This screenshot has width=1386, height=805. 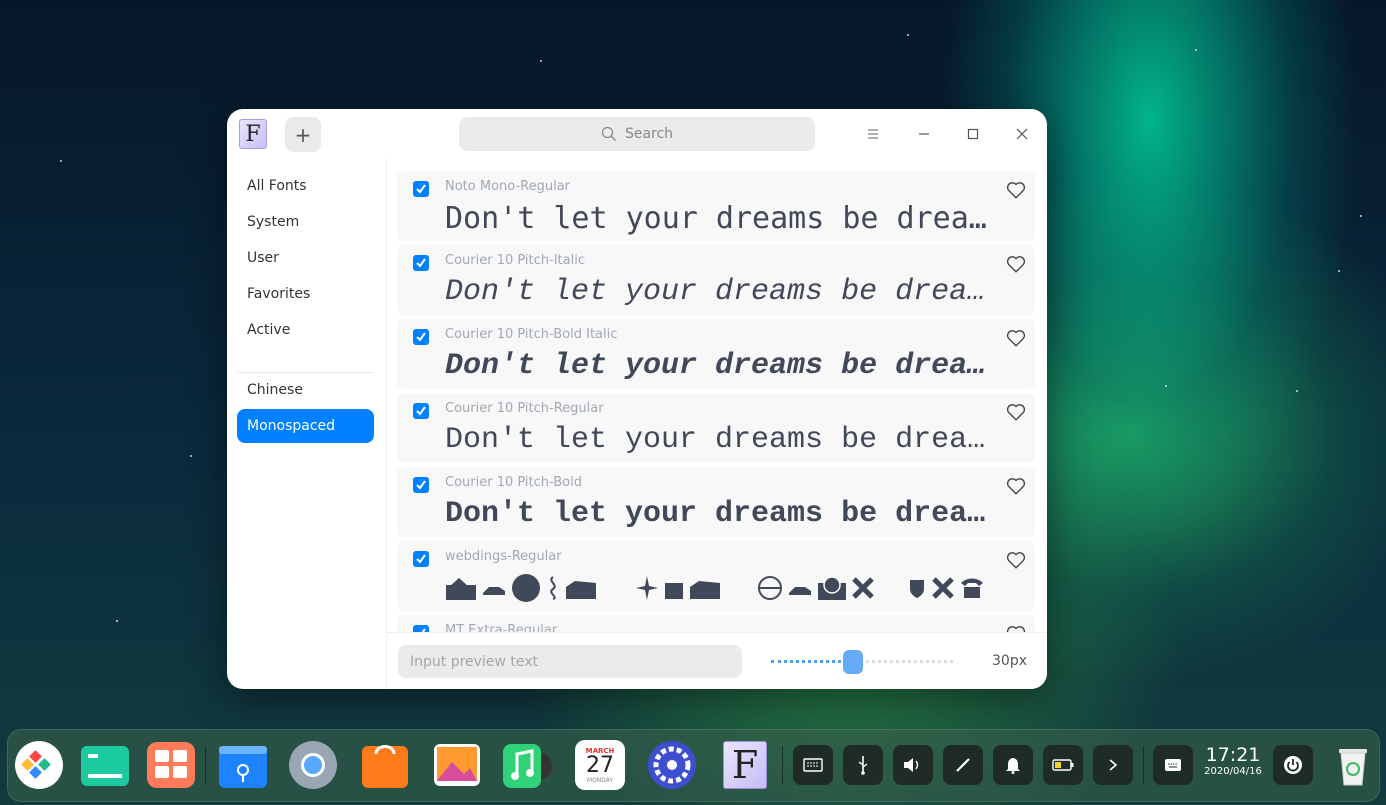 I want to click on font-size-slider, so click(x=862, y=662).